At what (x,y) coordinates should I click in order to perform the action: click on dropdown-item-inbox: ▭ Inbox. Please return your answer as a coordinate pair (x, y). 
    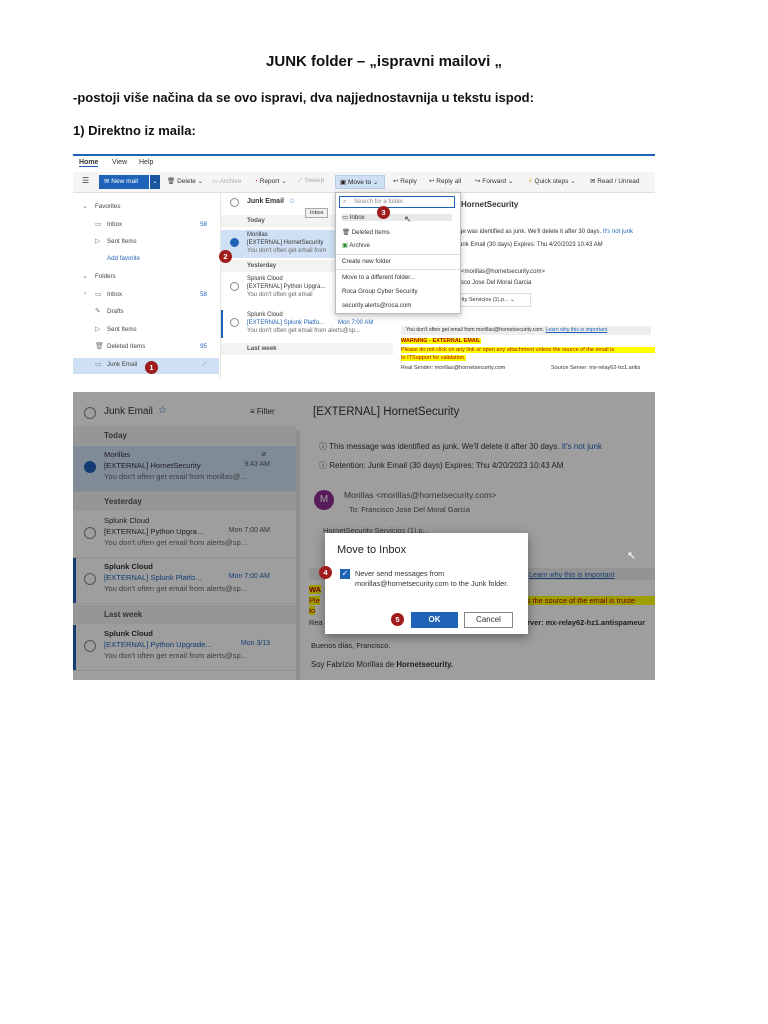
    Looking at the image, I should click on (397, 217).